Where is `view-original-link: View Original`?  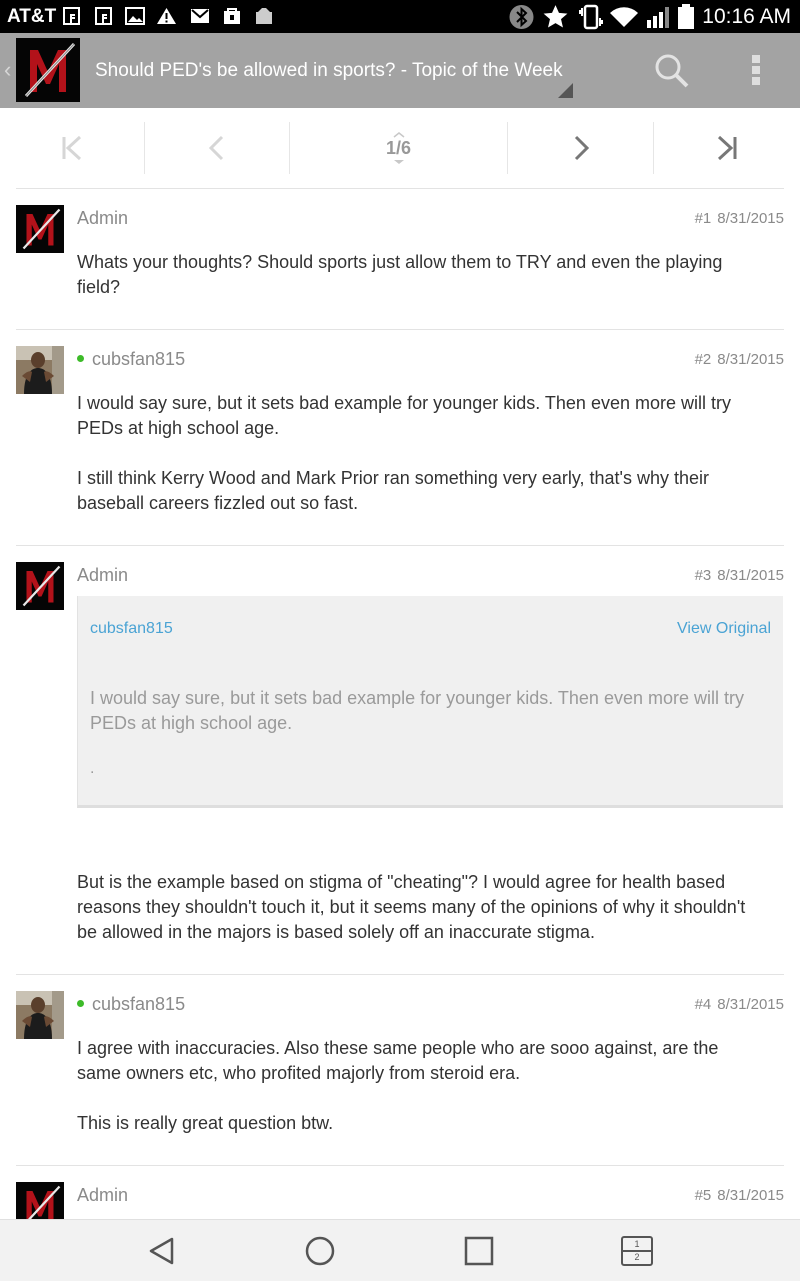 view-original-link: View Original is located at coordinates (724, 629).